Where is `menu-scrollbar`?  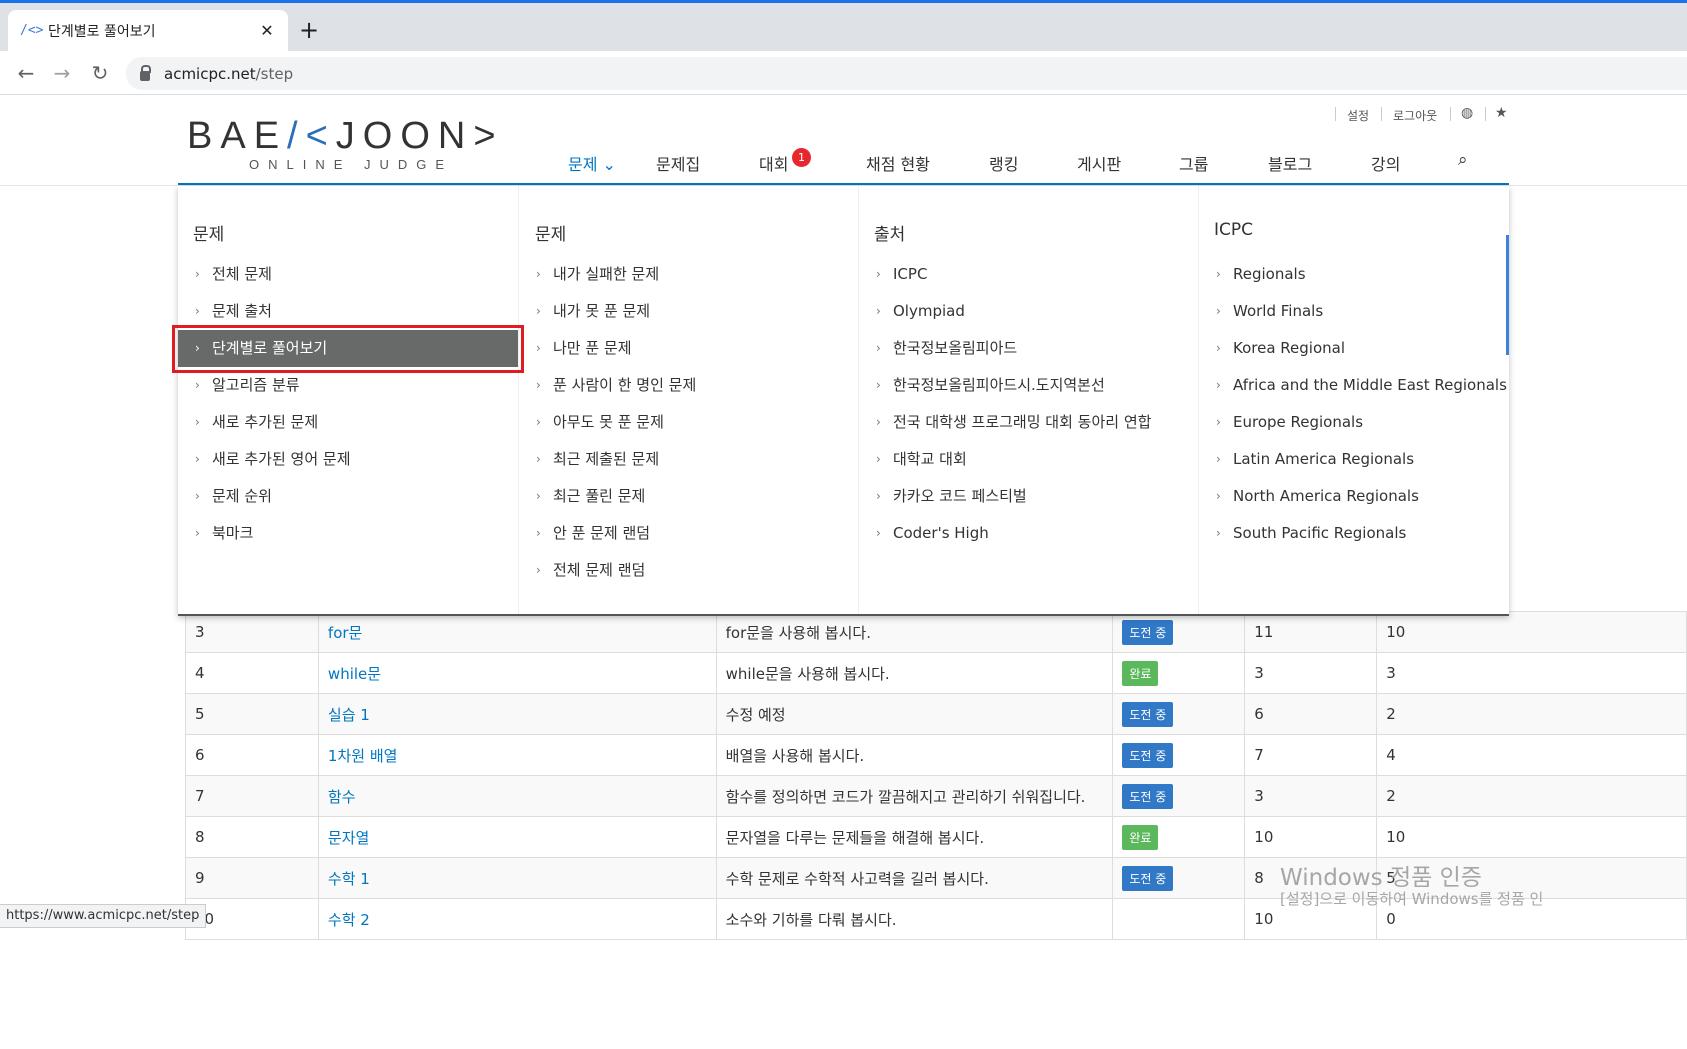
menu-scrollbar is located at coordinates (1507, 295).